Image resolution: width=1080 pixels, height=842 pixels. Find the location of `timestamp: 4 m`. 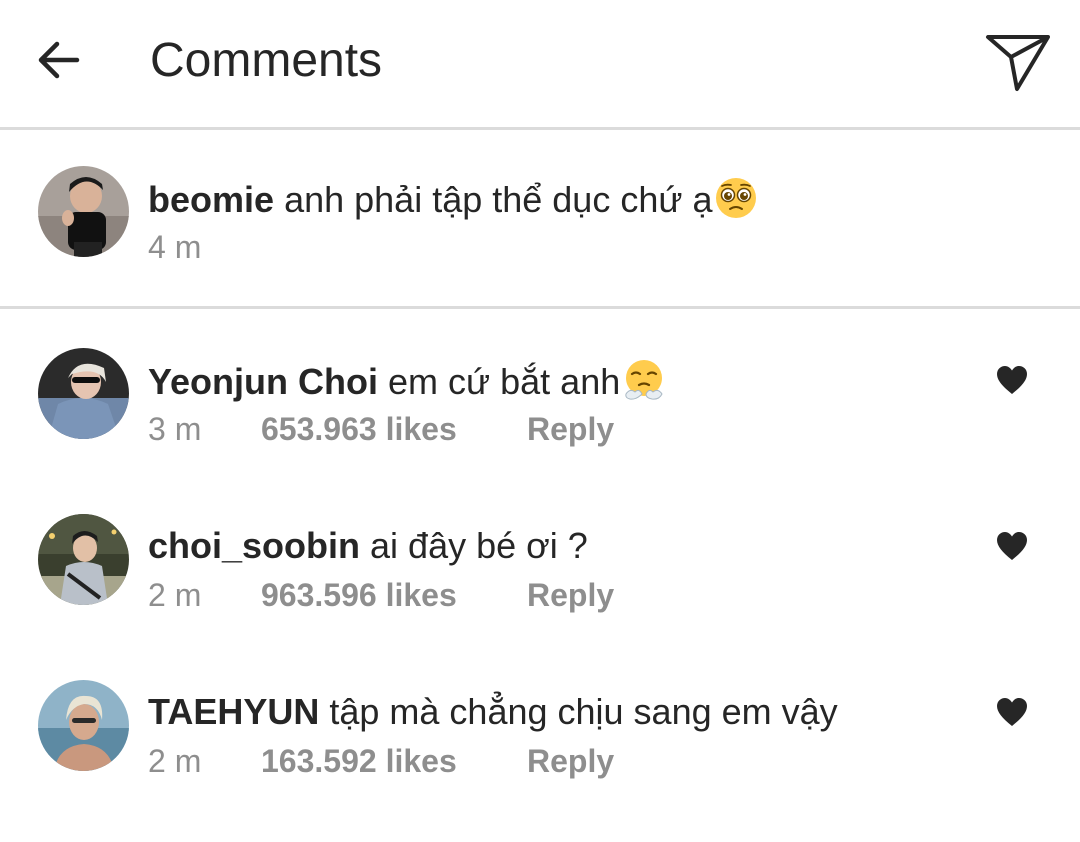

timestamp: 4 m is located at coordinates (175, 247).